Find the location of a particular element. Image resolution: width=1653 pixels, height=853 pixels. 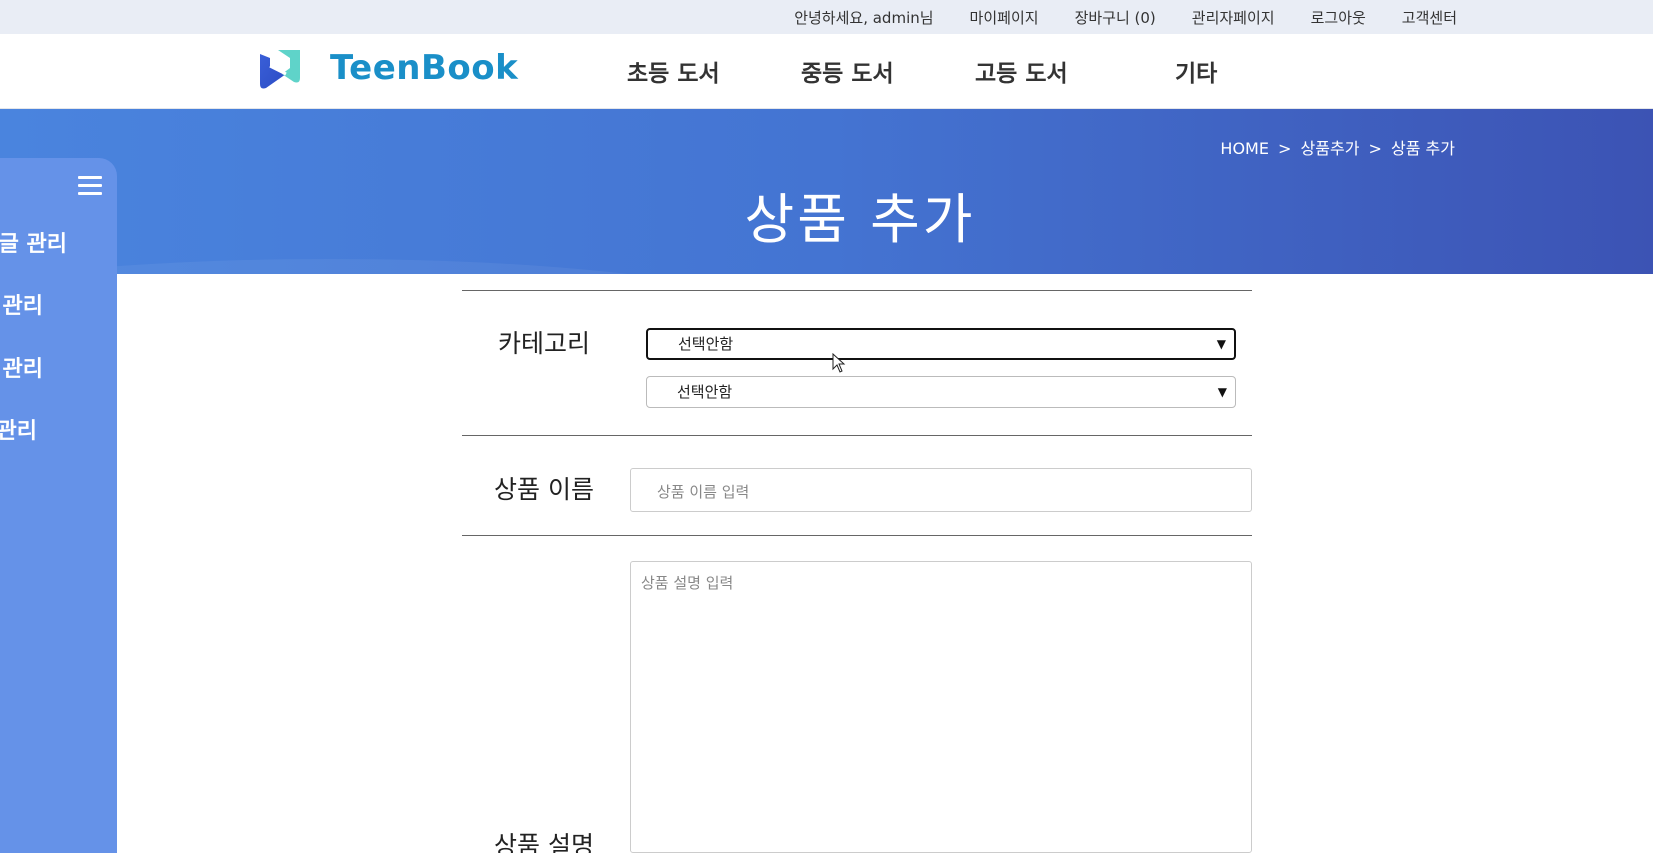

nav-elementary-books: 초등 도서 is located at coordinates (673, 71).